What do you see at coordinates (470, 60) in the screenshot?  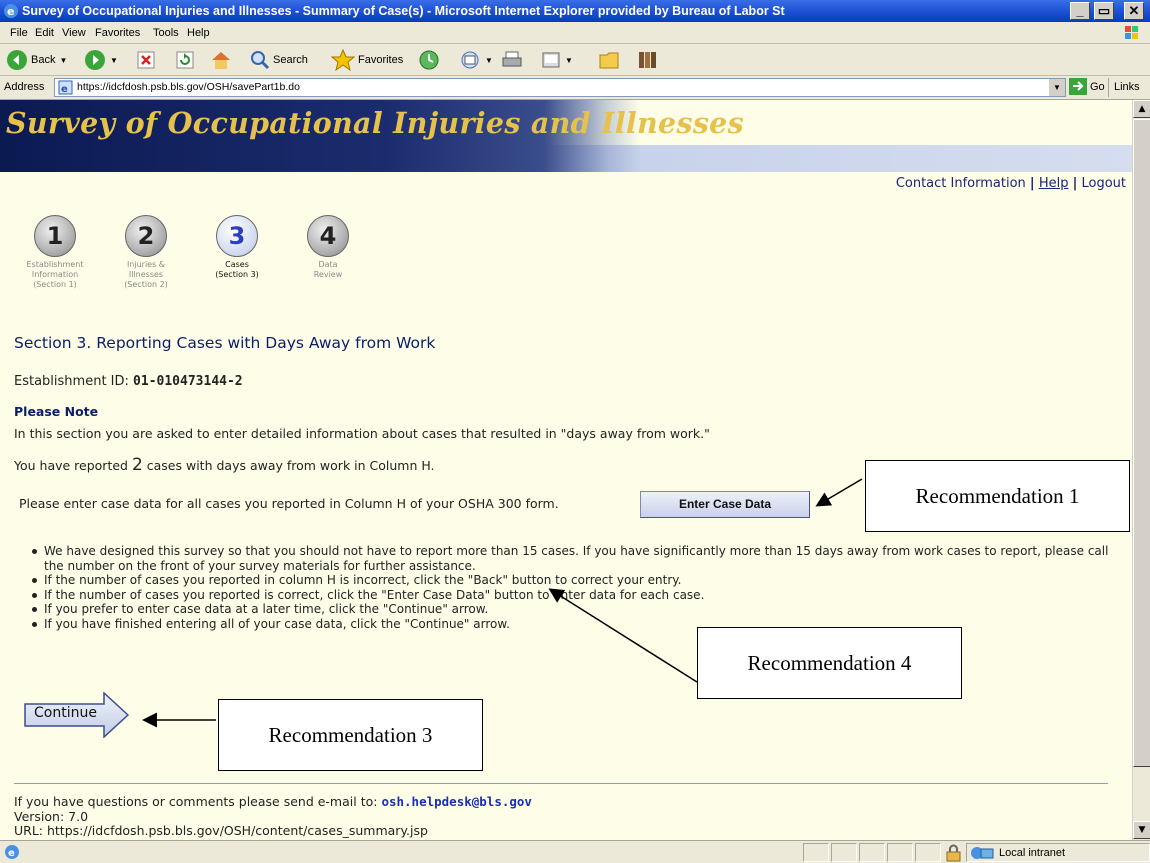 I see `mail-icon` at bounding box center [470, 60].